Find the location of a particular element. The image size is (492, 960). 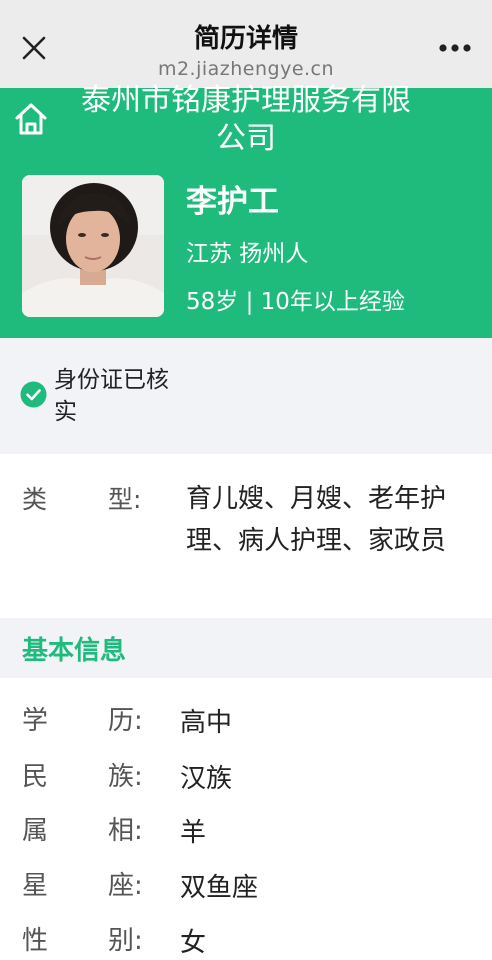

info-value: 女 is located at coordinates (193, 943).